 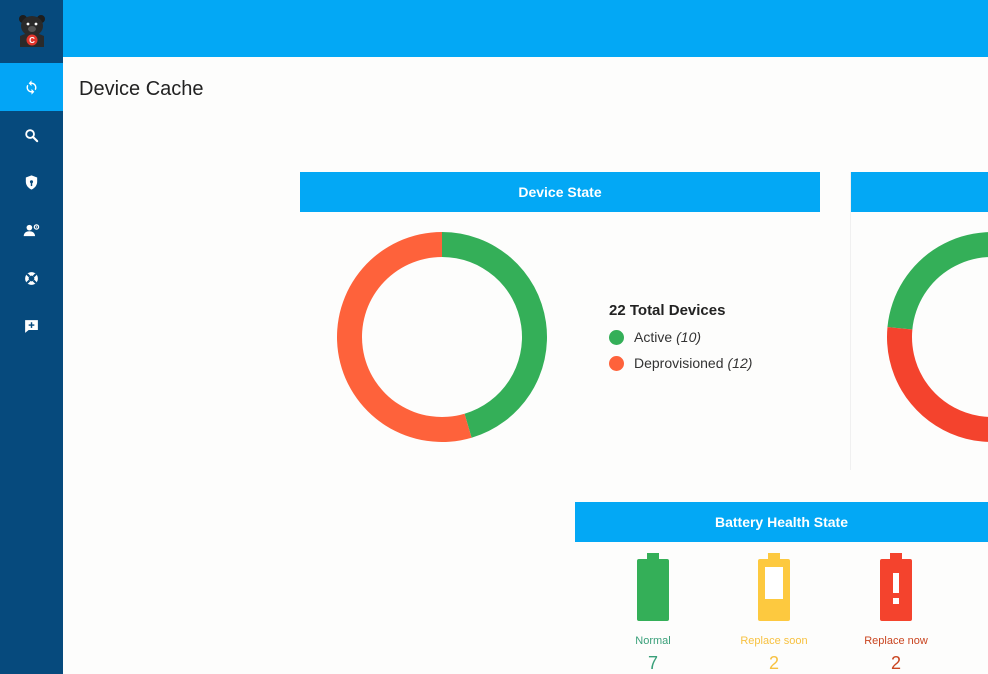 I want to click on battery-full-icon, so click(x=653, y=587).